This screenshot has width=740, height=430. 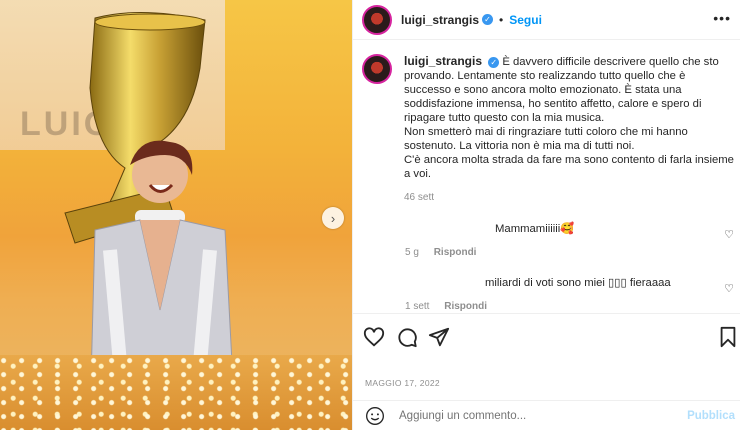 I want to click on action-bar, so click(x=546, y=338).